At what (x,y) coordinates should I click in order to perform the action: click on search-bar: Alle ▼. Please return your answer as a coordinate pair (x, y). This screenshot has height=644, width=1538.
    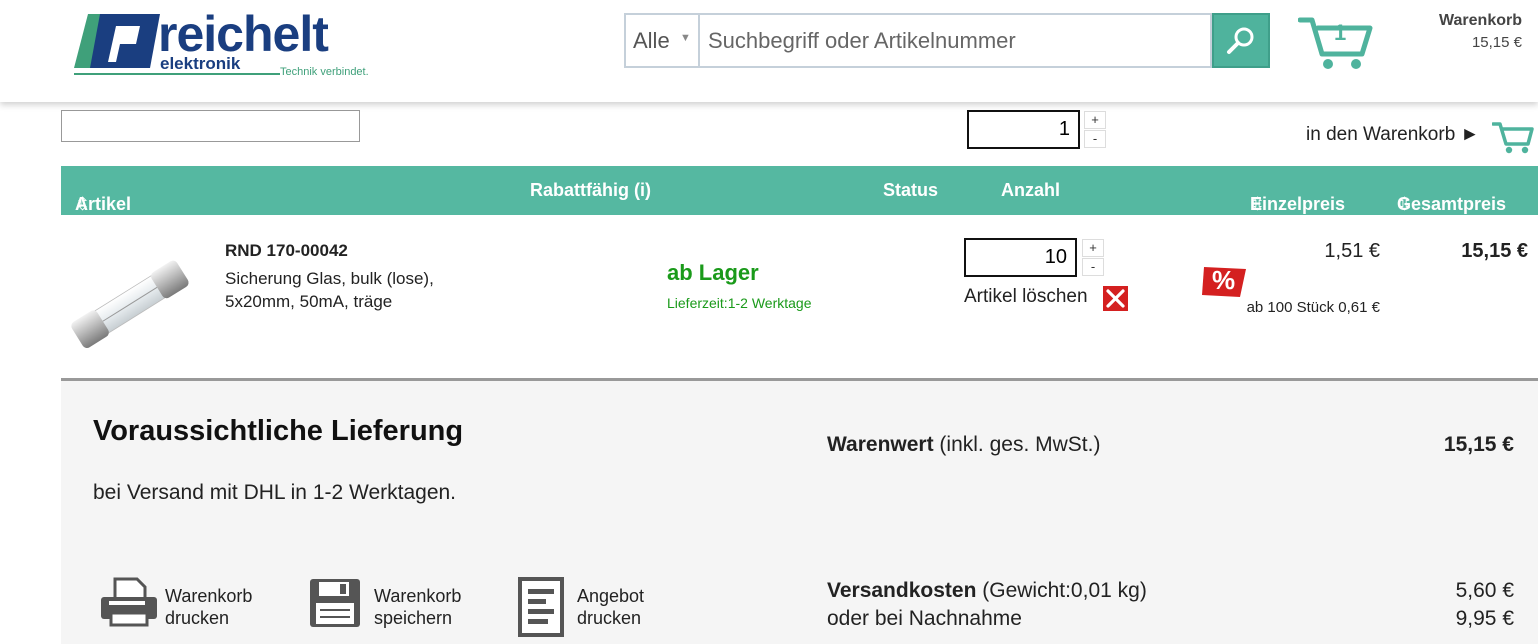
    Looking at the image, I should click on (947, 40).